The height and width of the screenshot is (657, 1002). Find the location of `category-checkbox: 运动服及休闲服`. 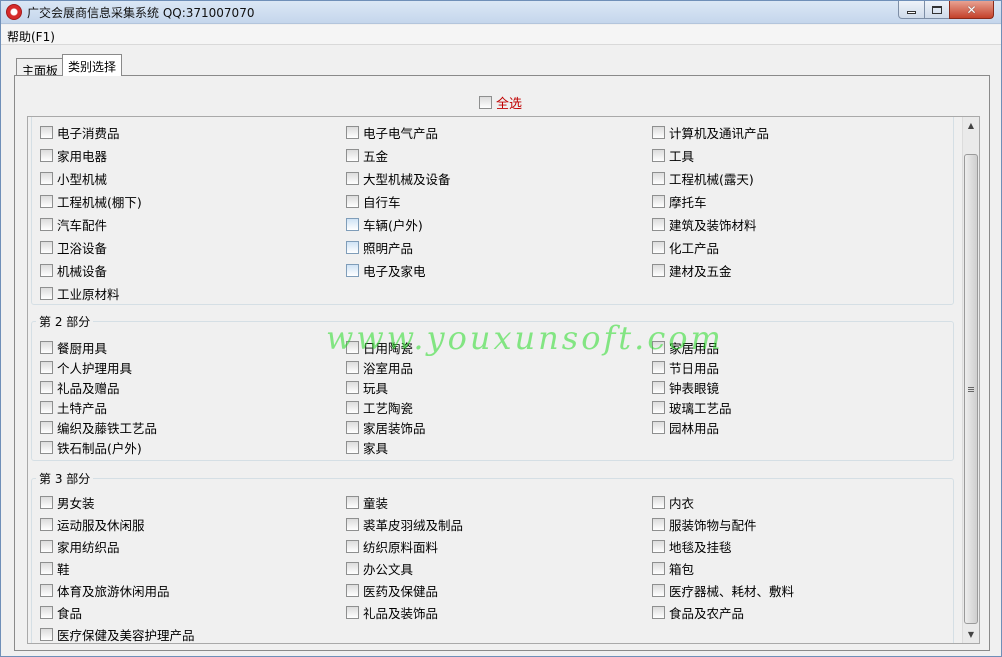

category-checkbox: 运动服及休闲服 is located at coordinates (92, 524).